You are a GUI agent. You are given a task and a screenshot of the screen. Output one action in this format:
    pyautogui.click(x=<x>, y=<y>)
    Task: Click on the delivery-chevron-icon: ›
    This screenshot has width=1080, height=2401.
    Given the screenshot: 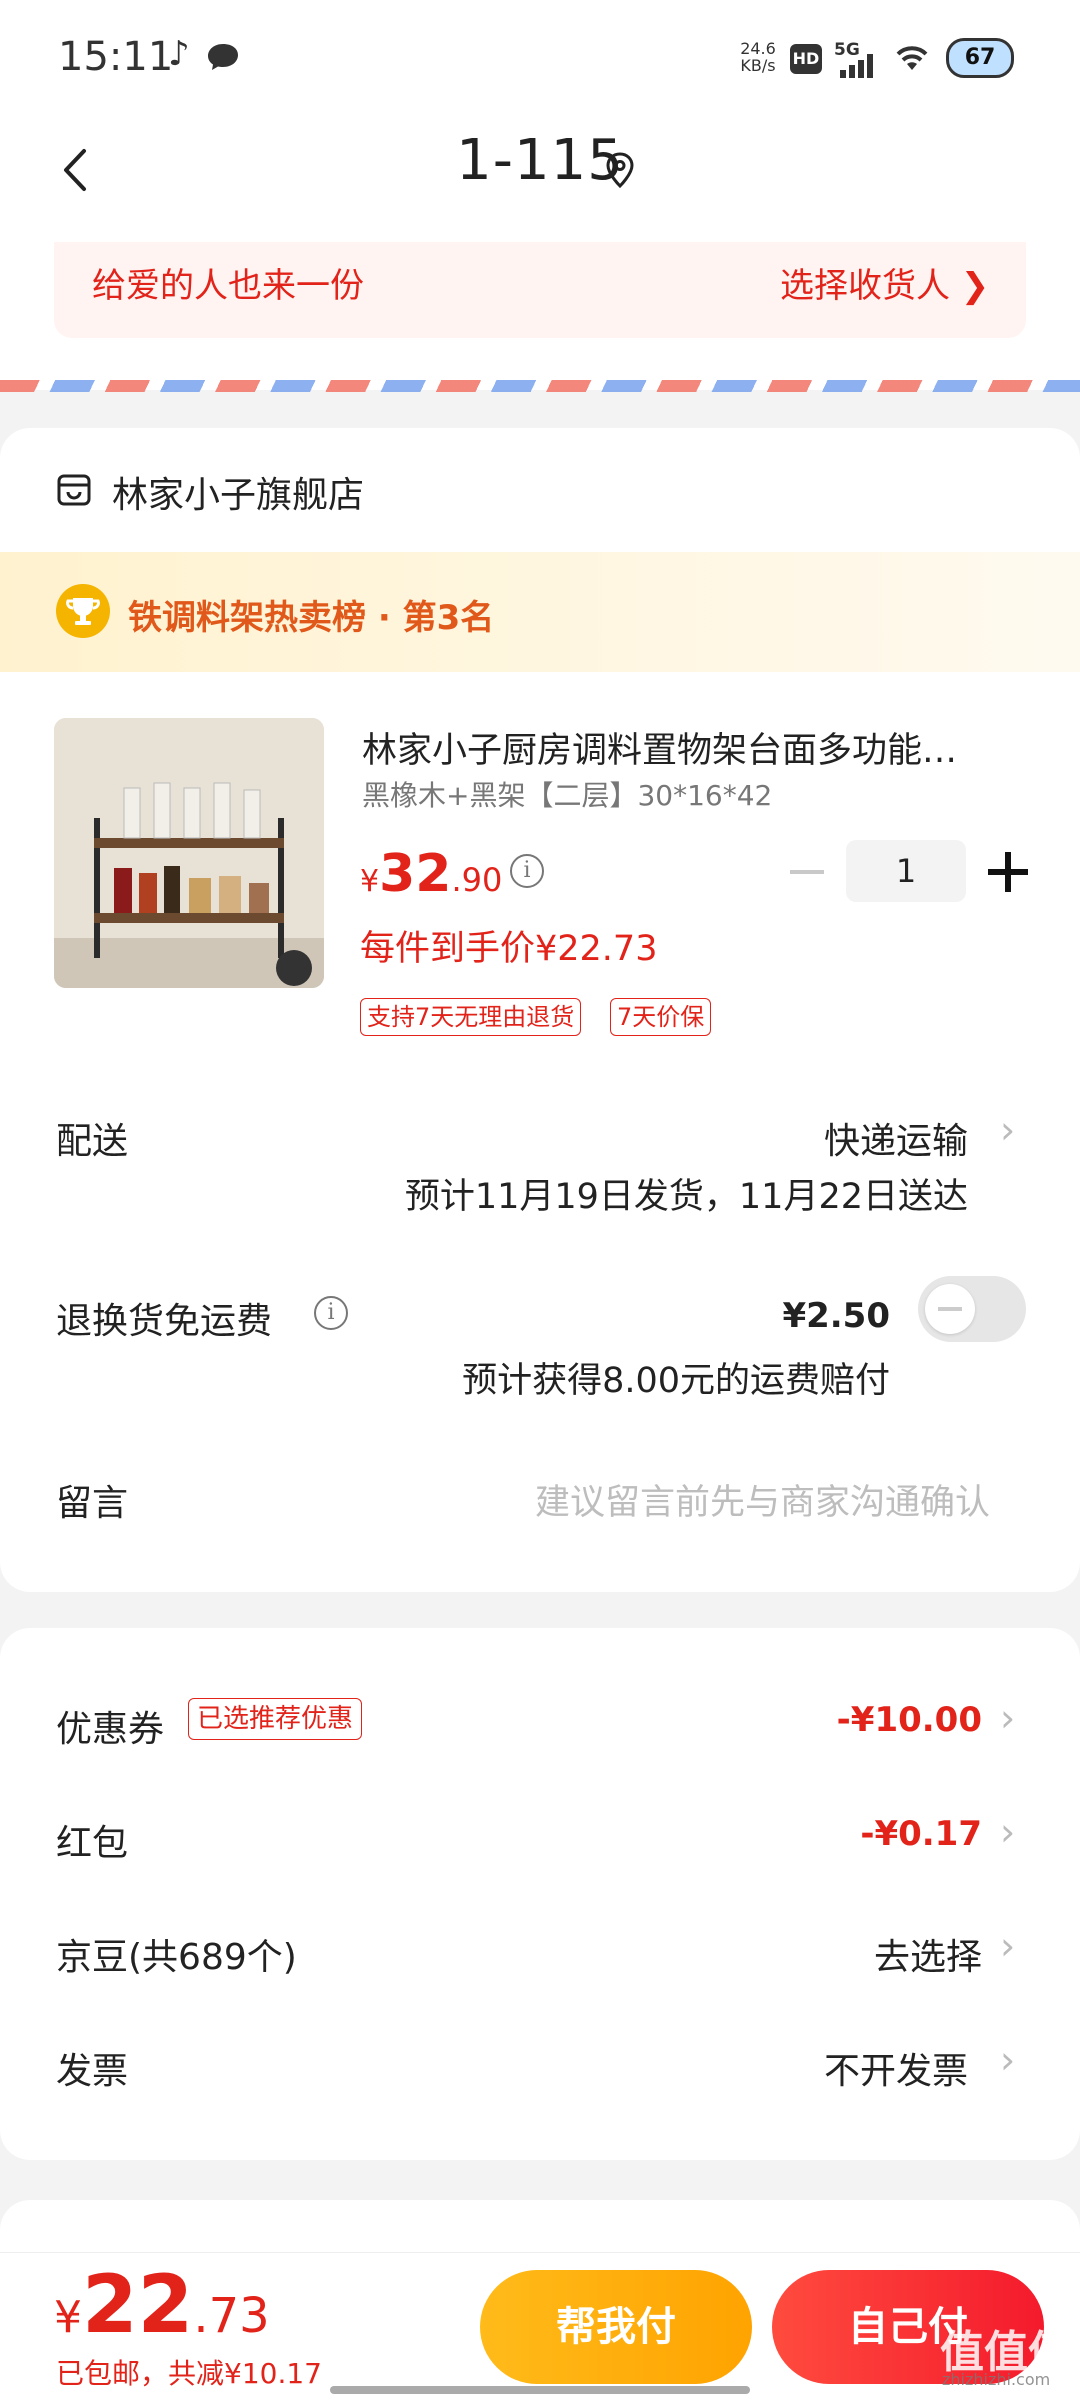 What is the action you would take?
    pyautogui.click(x=1007, y=1130)
    